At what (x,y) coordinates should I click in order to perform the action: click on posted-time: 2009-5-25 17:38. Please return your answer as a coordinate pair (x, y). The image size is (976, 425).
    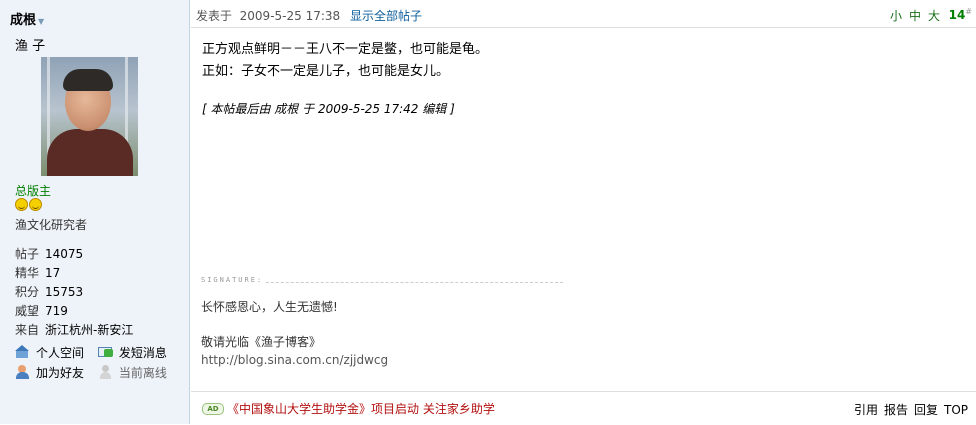
    Looking at the image, I should click on (290, 16).